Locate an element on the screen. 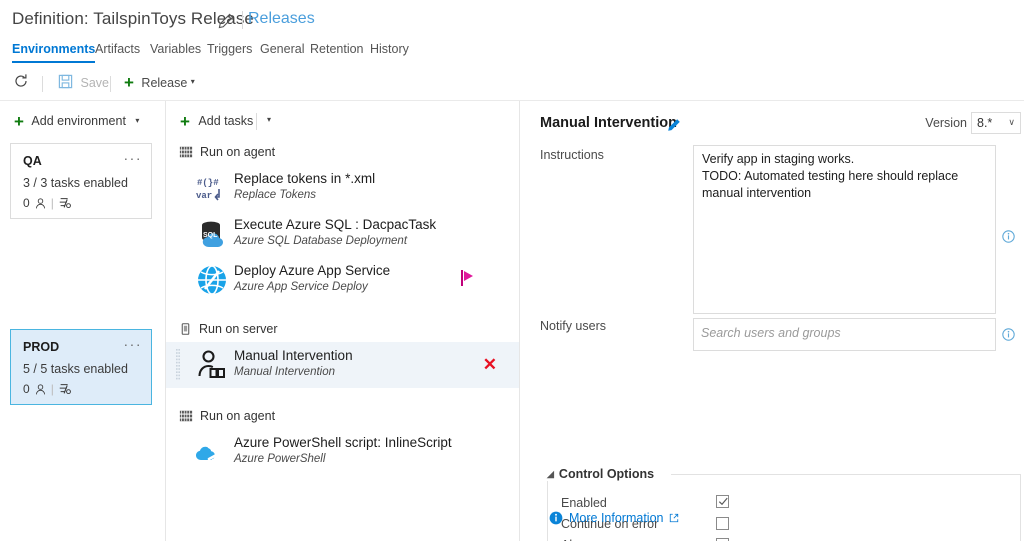  edit-task-name-pencil-icon is located at coordinates (674, 125).